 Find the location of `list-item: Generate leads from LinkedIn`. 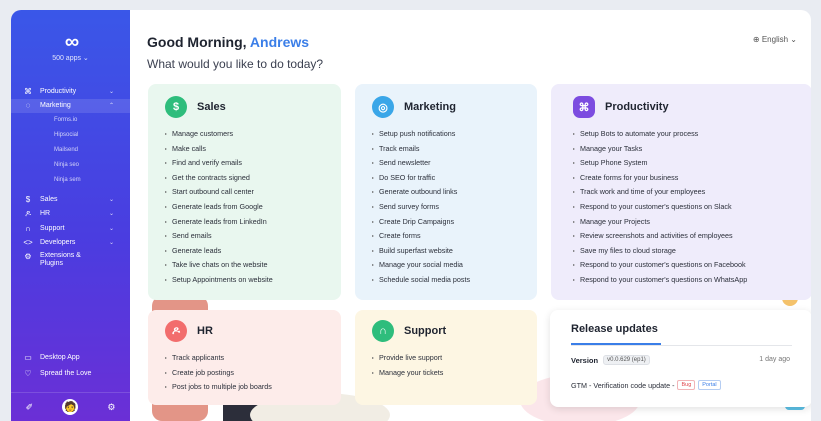

list-item: Generate leads from LinkedIn is located at coordinates (253, 222).